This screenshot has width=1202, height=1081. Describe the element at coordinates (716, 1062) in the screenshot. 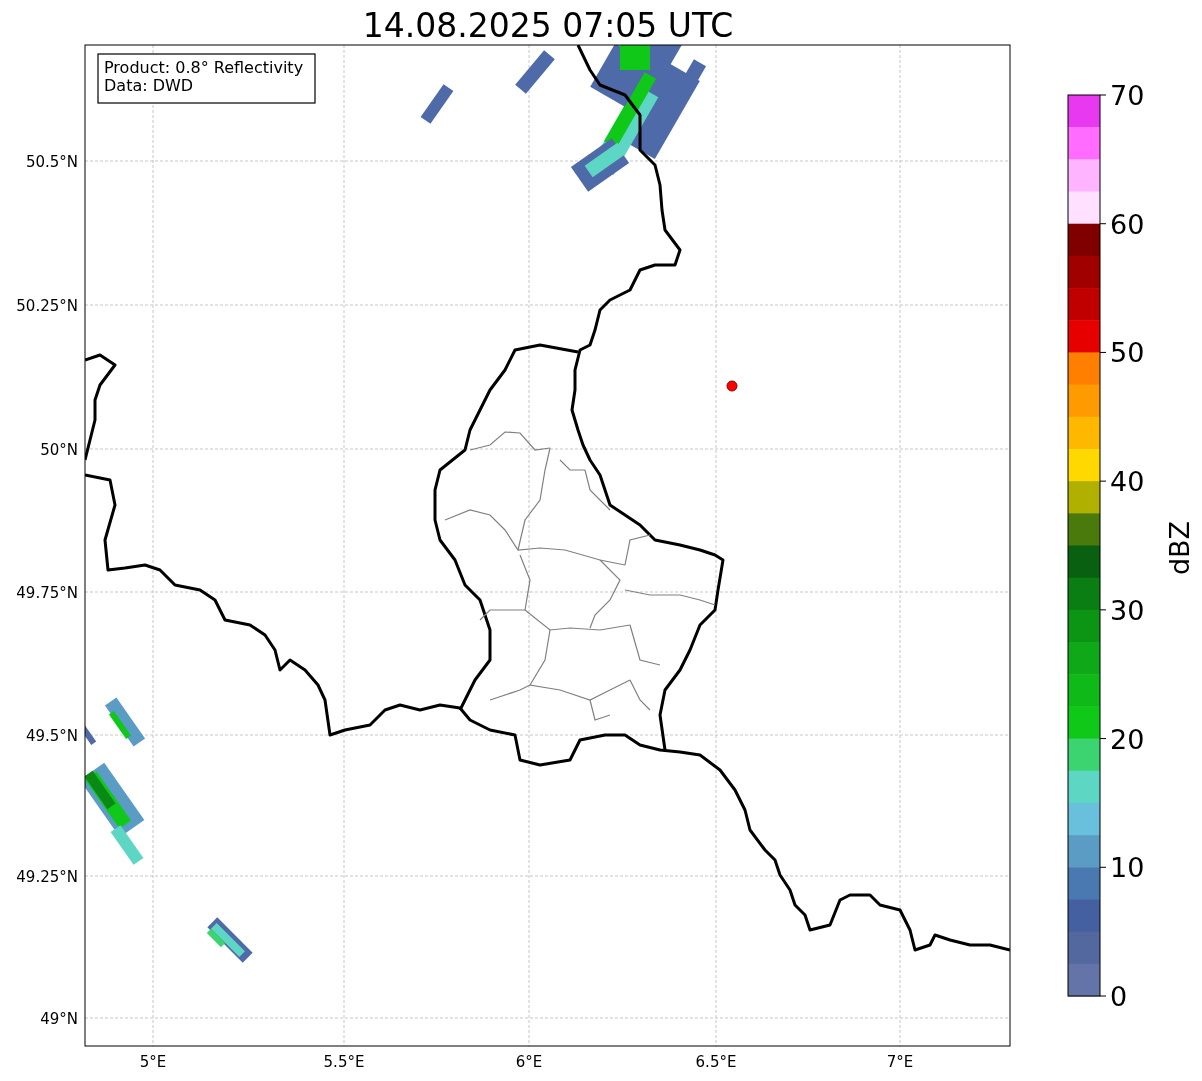

I see `longitude-label: 6.5°E` at that location.